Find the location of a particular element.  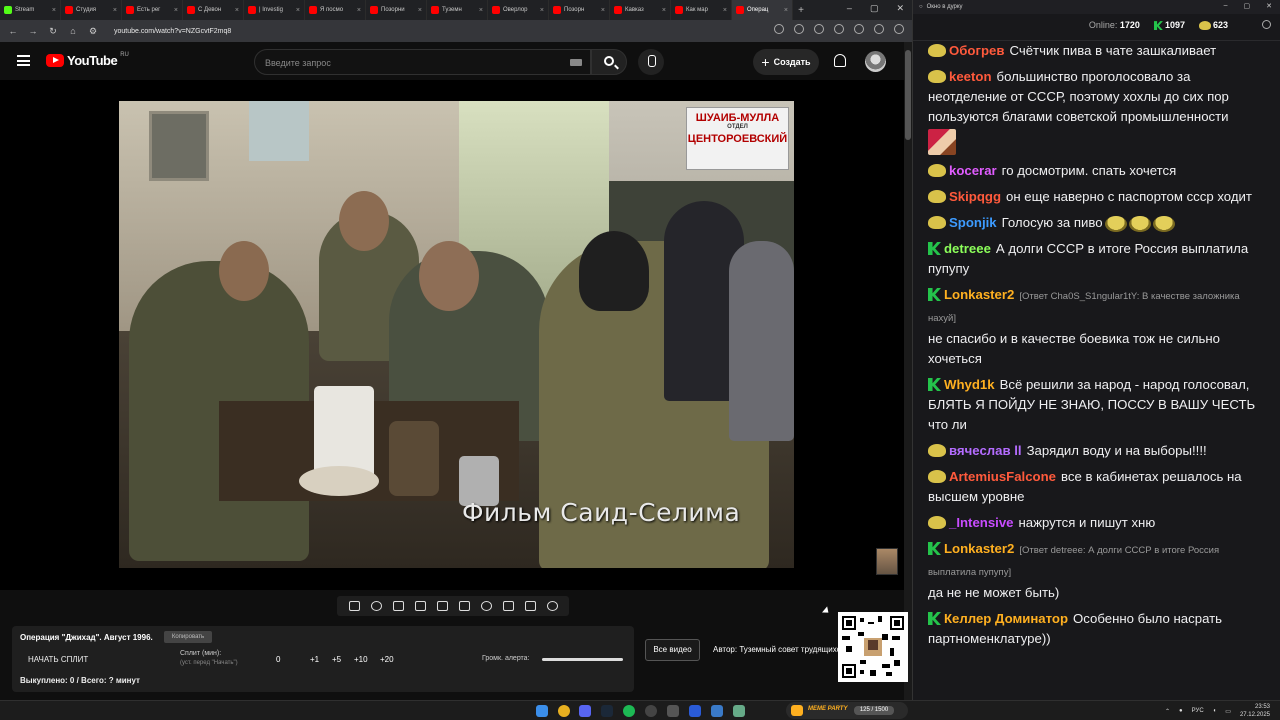

browser-tab: Студия × is located at coordinates (91, 10).